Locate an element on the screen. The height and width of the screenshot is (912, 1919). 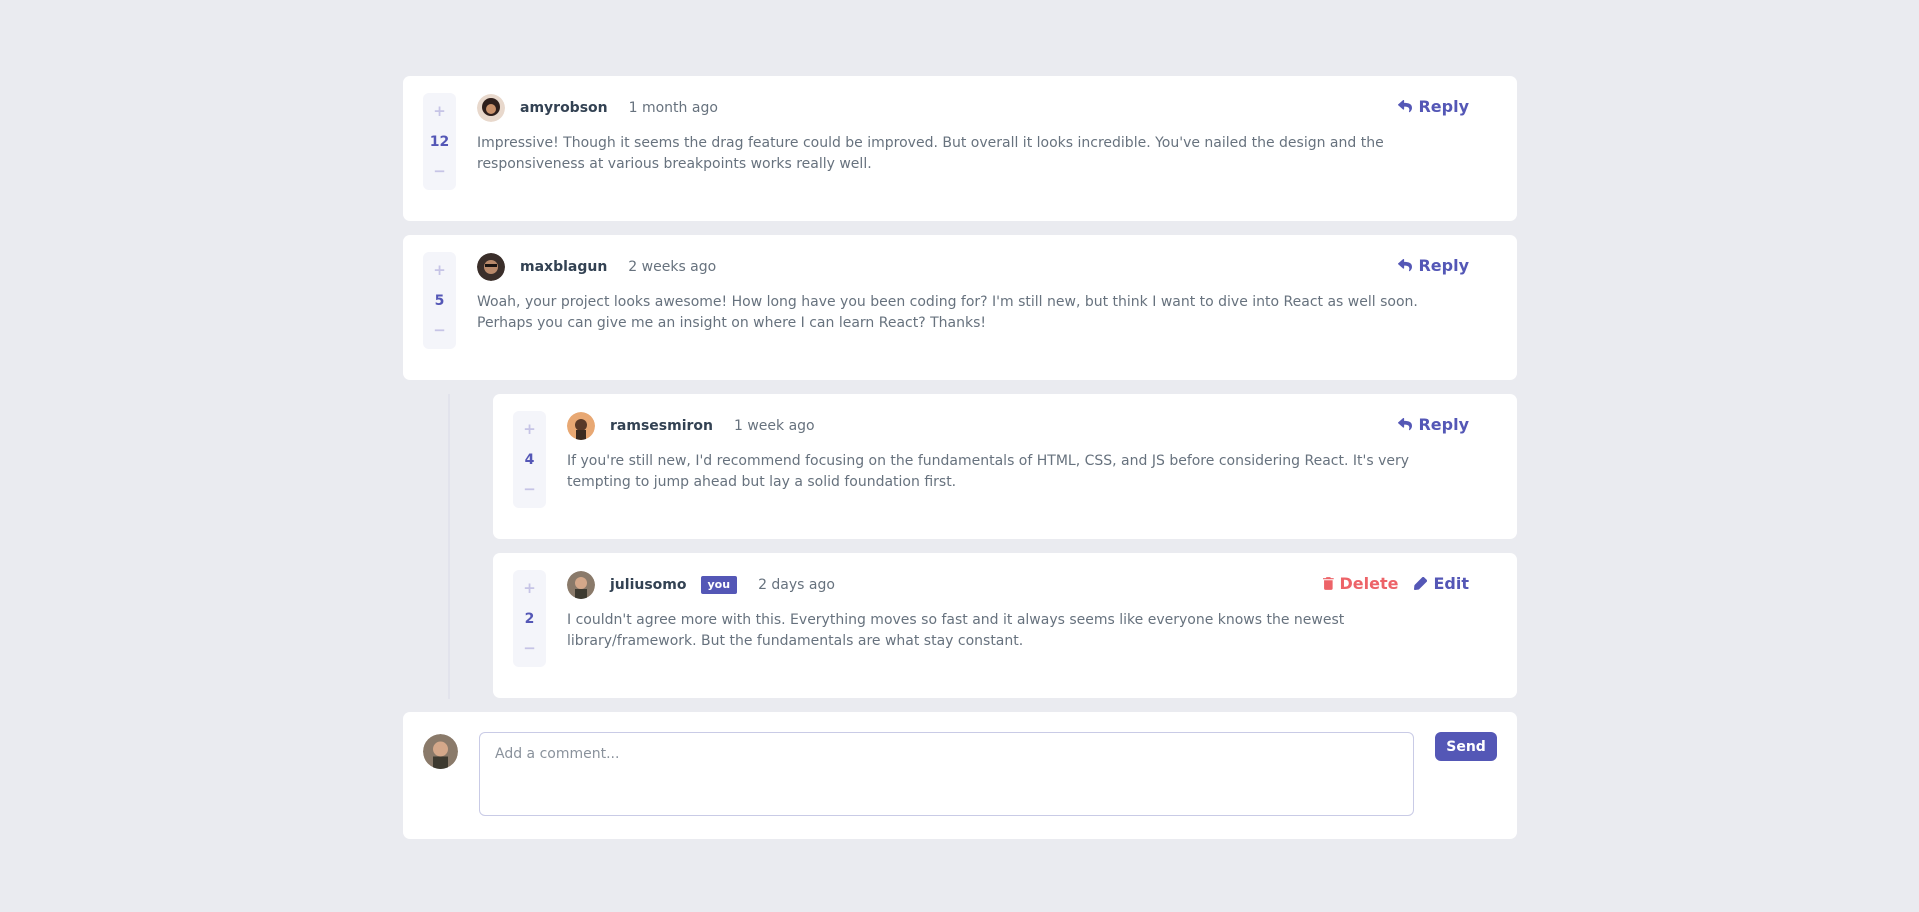
pencil-icon is located at coordinates (1421, 583).